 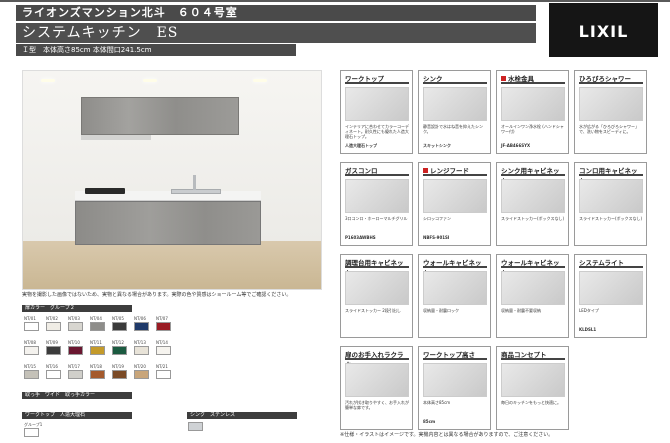 I want to click on feature-card: ワークトップ高さ 本体高さ85cm 85cm, so click(x=454, y=388).